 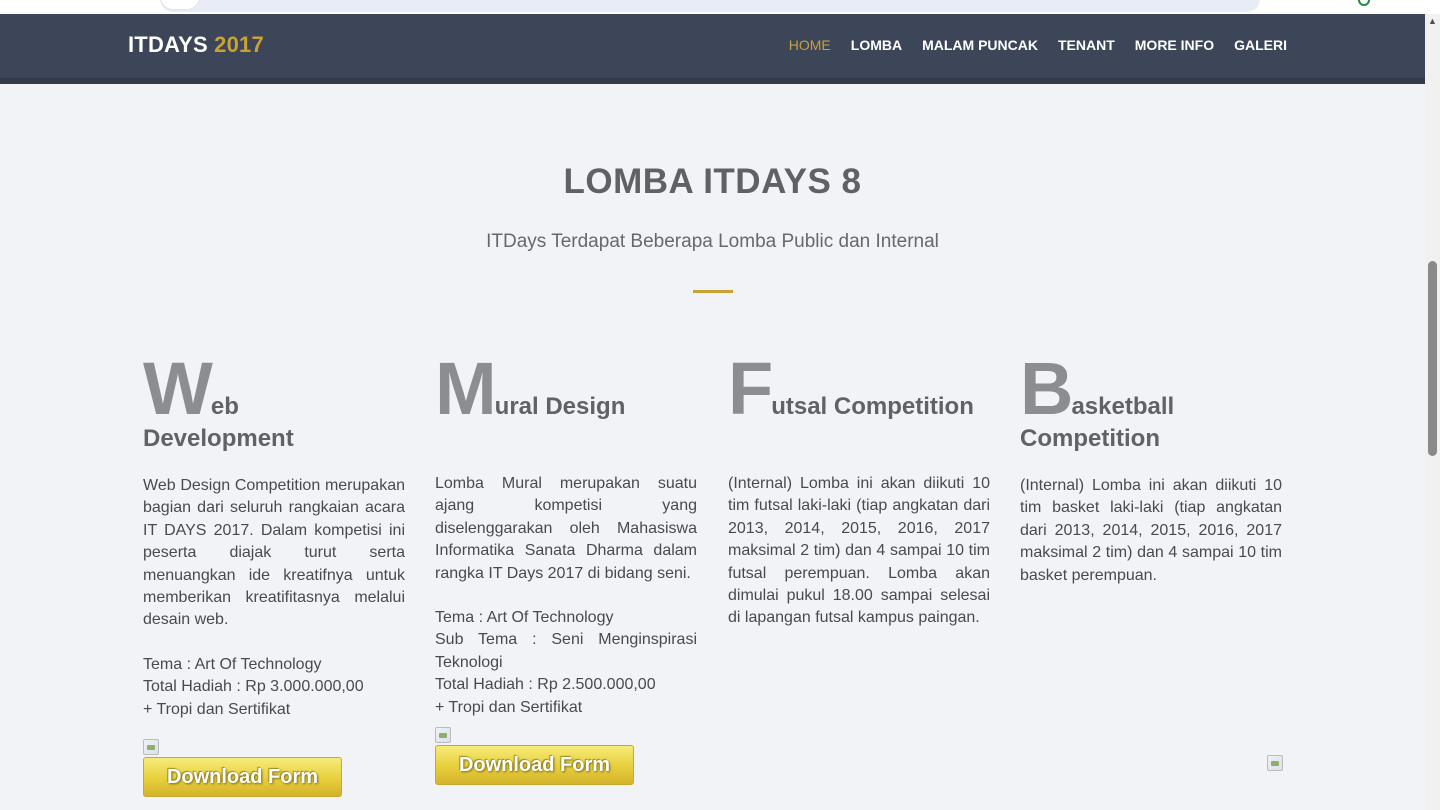 I want to click on title-initial: B, so click(x=1046, y=388).